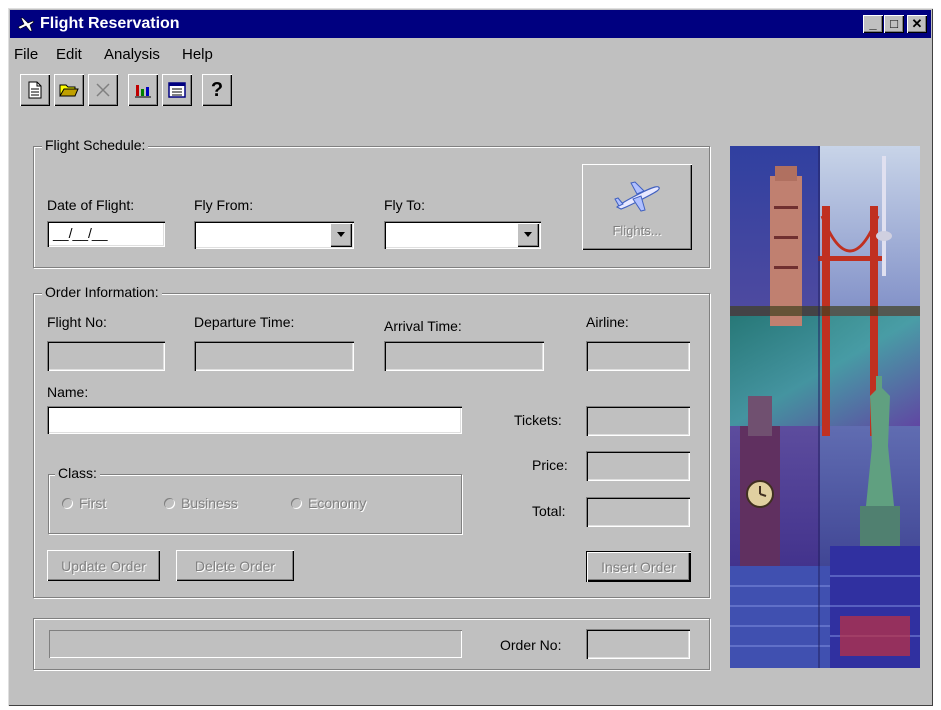 Image resolution: width=941 pixels, height=710 pixels. Describe the element at coordinates (470, 24) in the screenshot. I see `title-bar: Flight Reservation _ □ ✕` at that location.